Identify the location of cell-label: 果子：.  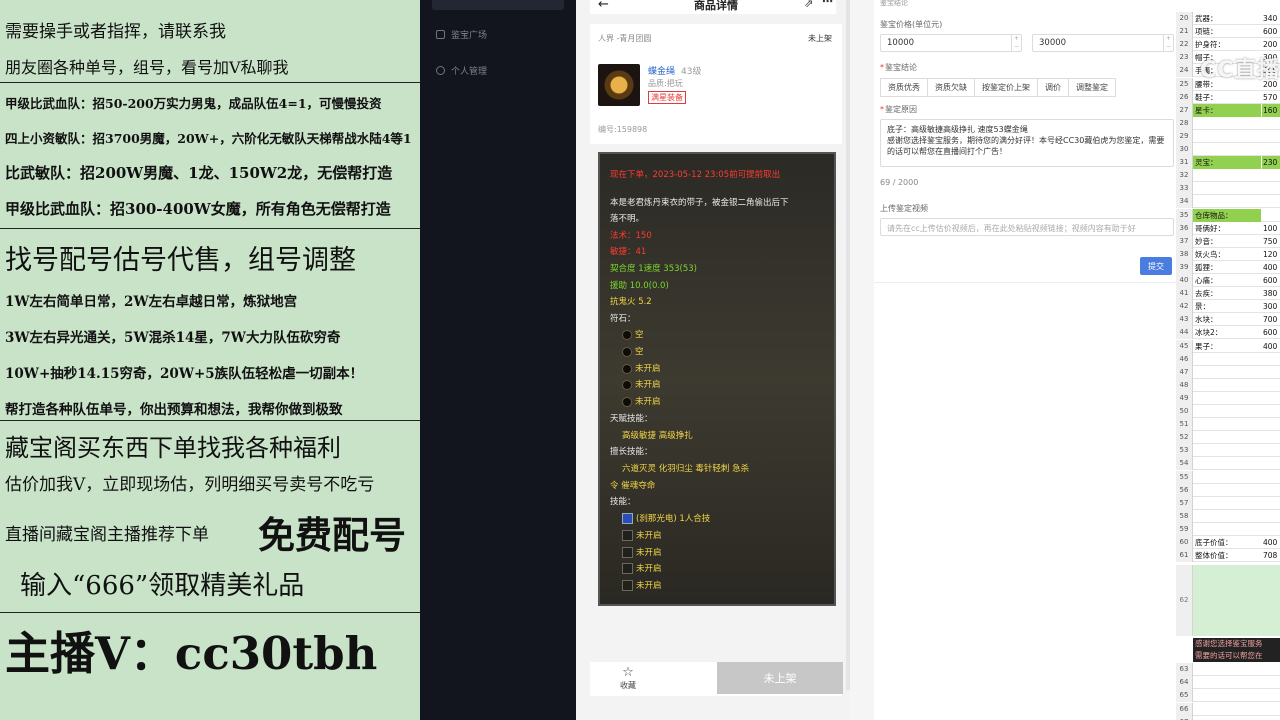
(1206, 346).